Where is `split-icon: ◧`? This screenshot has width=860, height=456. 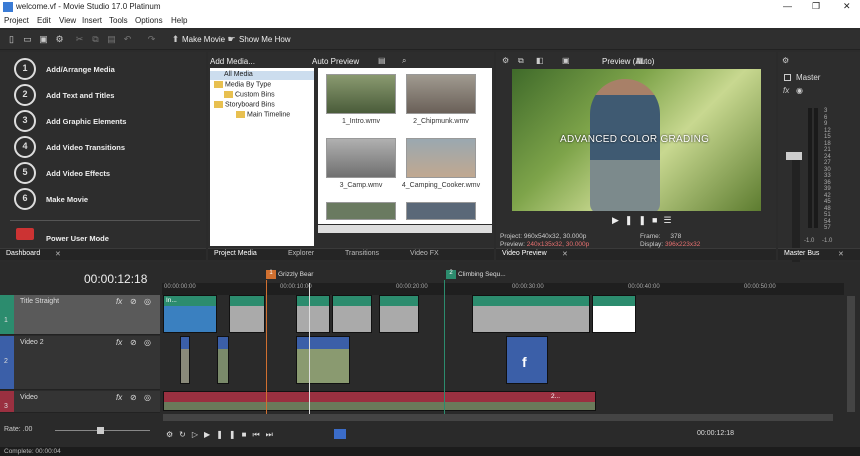 split-icon: ◧ is located at coordinates (540, 60).